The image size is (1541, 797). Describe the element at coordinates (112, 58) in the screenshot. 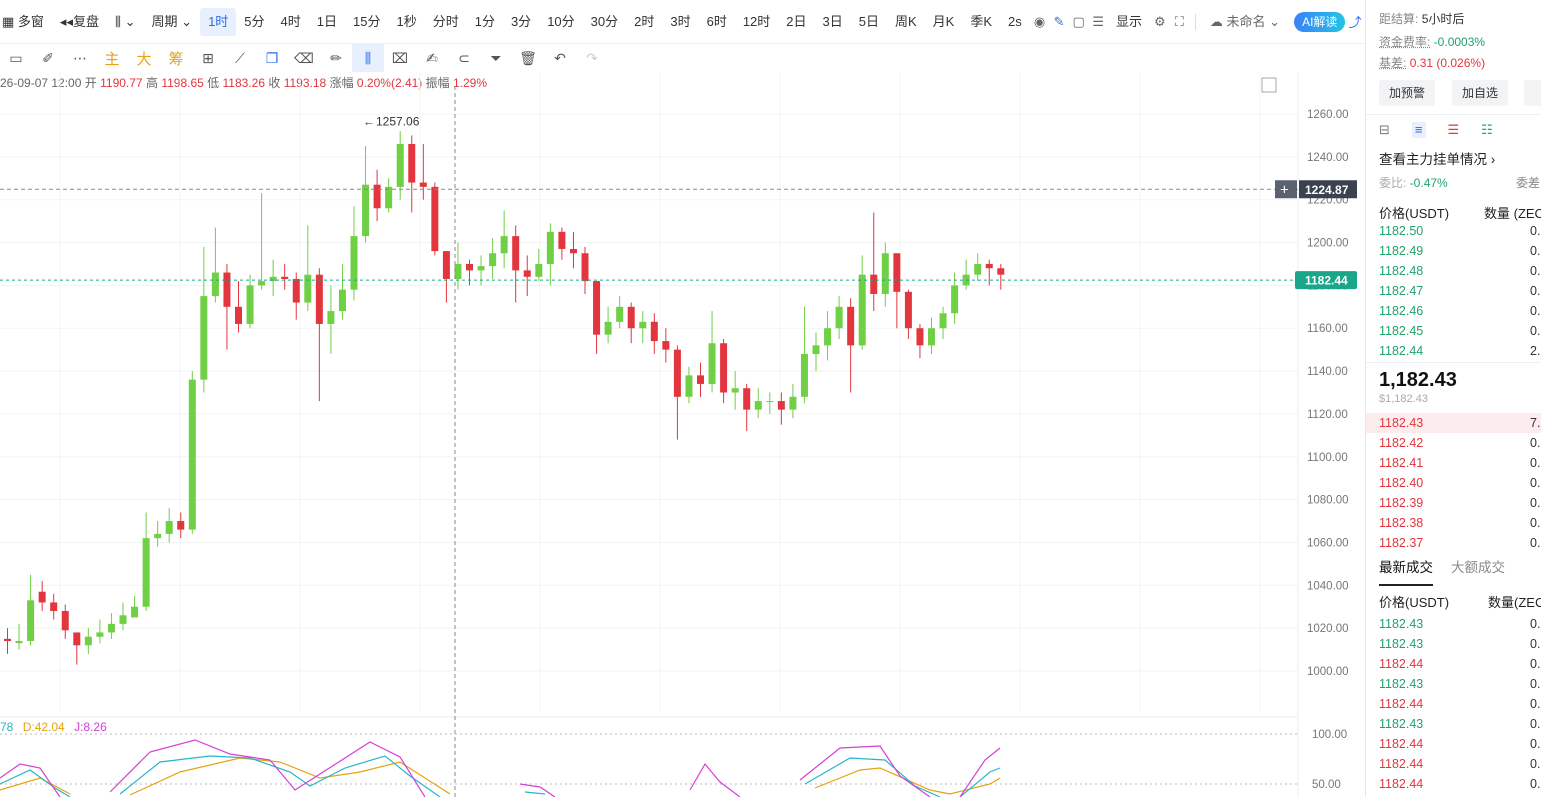

I see `main-force-icon: 主` at that location.